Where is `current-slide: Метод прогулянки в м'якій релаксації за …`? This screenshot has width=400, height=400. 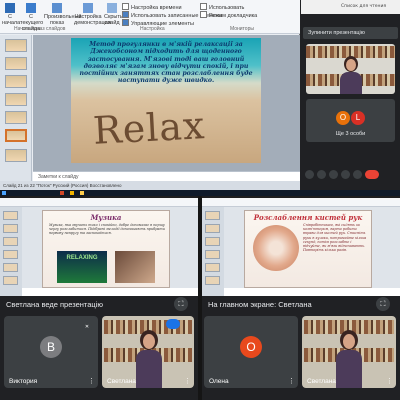 current-slide: Метод прогулянки в м'якій релаксації за … is located at coordinates (166, 100).